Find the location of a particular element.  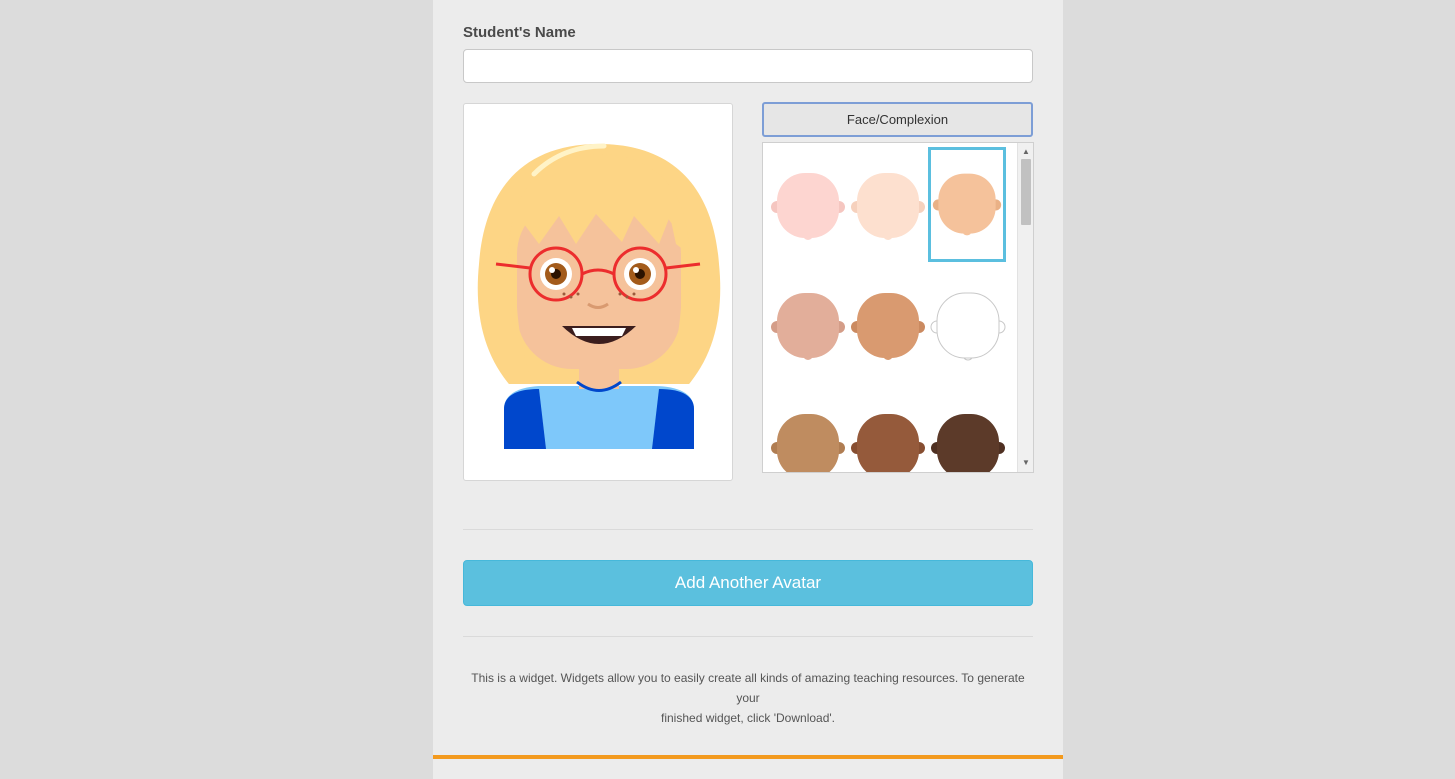

panel-bottom-accent-bar is located at coordinates (748, 757).